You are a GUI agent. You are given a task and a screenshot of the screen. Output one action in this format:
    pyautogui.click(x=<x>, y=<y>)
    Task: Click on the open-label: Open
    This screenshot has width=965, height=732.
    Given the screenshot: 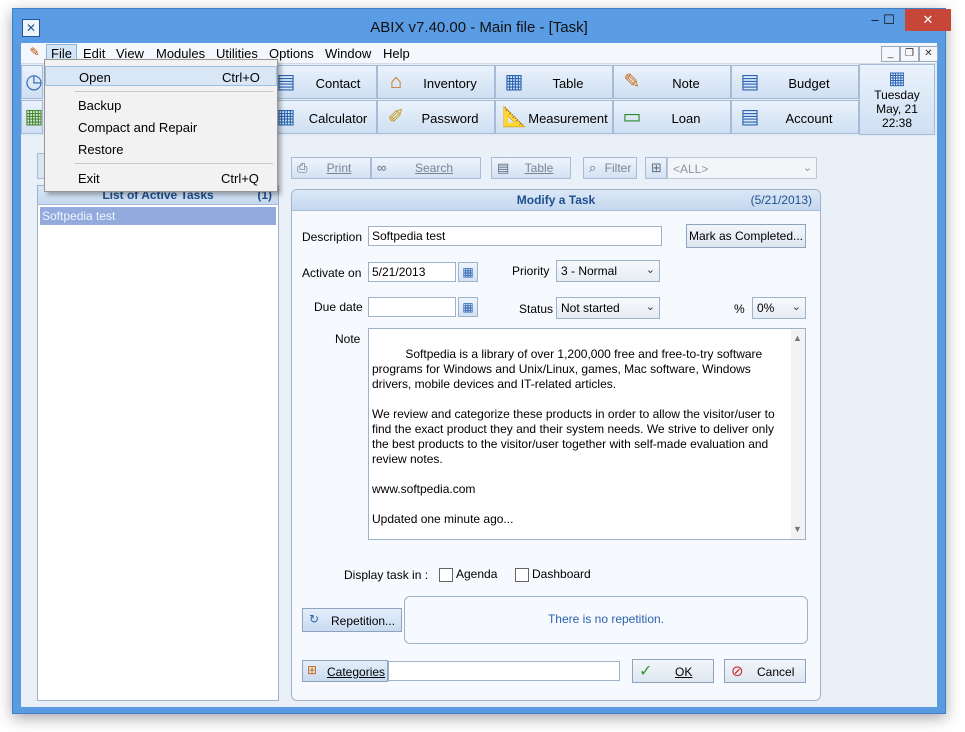 What is the action you would take?
    pyautogui.click(x=95, y=77)
    